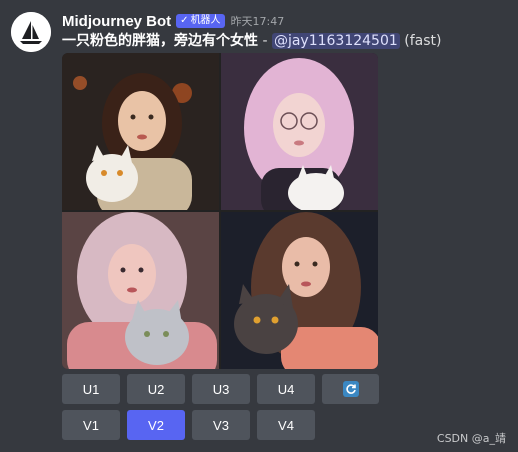  Describe the element at coordinates (156, 389) in the screenshot. I see `upscale-2-button: U2` at that location.